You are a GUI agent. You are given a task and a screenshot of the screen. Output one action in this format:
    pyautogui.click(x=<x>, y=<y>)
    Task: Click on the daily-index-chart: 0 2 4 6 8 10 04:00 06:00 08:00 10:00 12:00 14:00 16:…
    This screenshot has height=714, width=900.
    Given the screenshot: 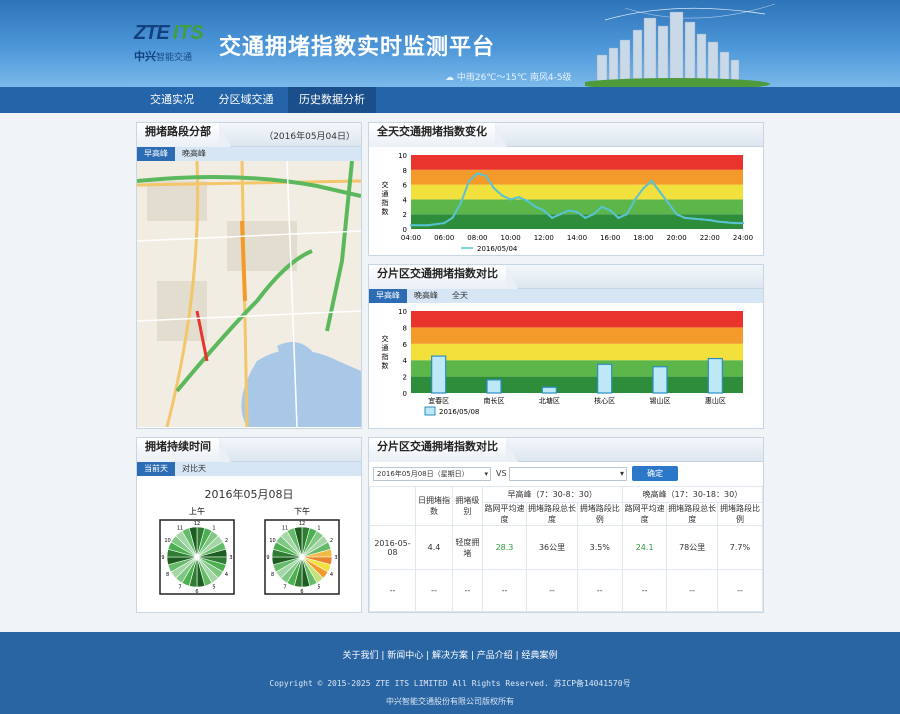 What is the action you would take?
    pyautogui.click(x=568, y=202)
    